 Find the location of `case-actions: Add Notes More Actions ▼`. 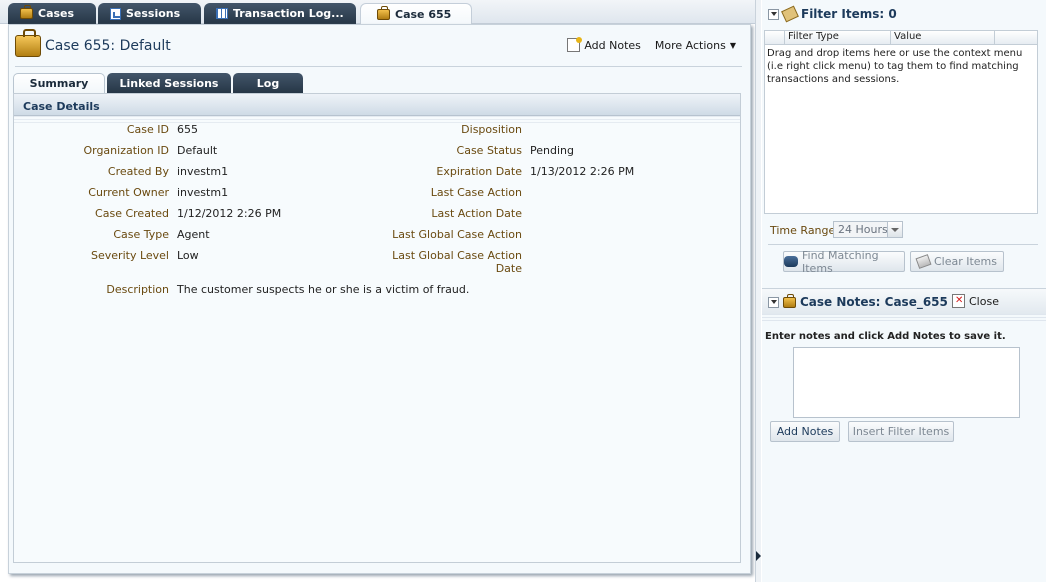

case-actions: Add Notes More Actions ▼ is located at coordinates (651, 44).